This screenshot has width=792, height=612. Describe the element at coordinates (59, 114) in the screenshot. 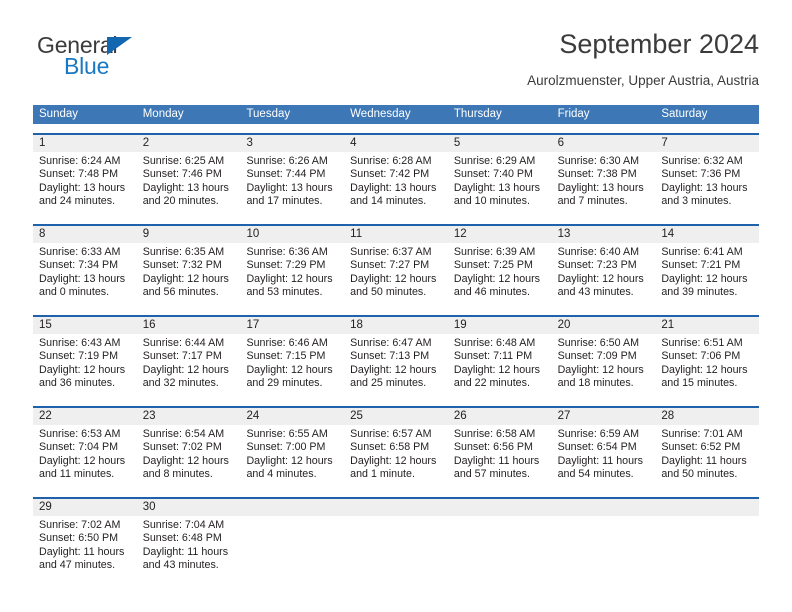

I see `weekday-header-sunday: Sunday` at that location.